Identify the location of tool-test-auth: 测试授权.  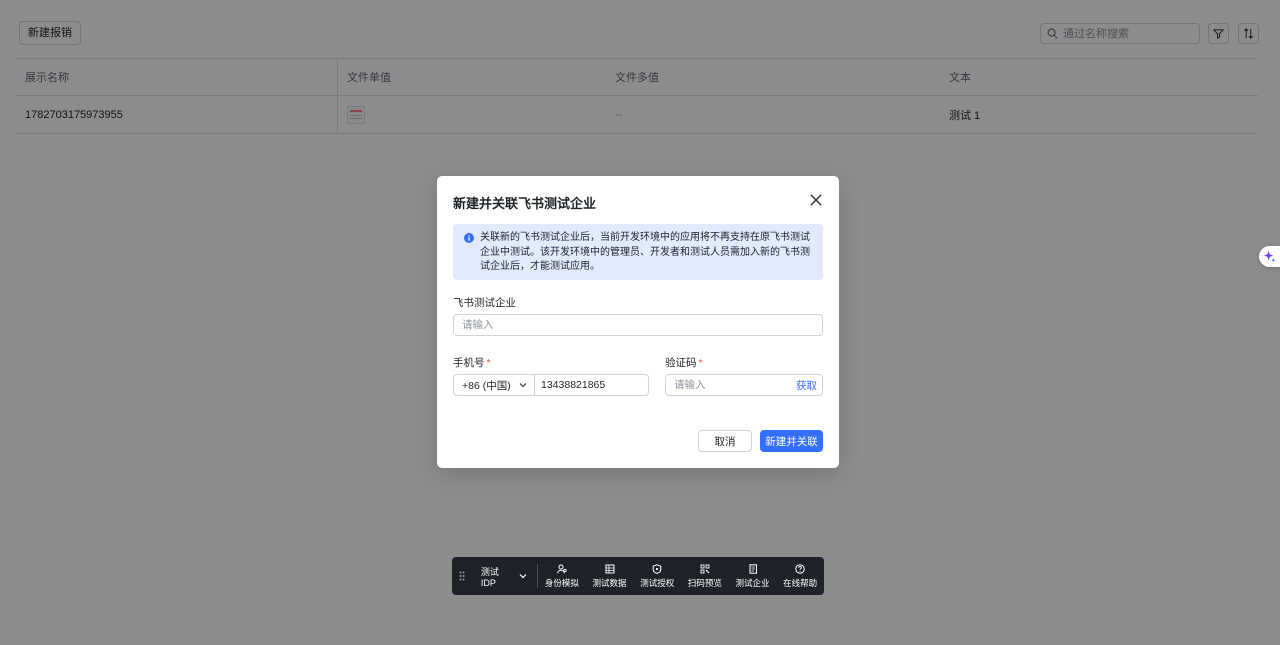
(657, 576).